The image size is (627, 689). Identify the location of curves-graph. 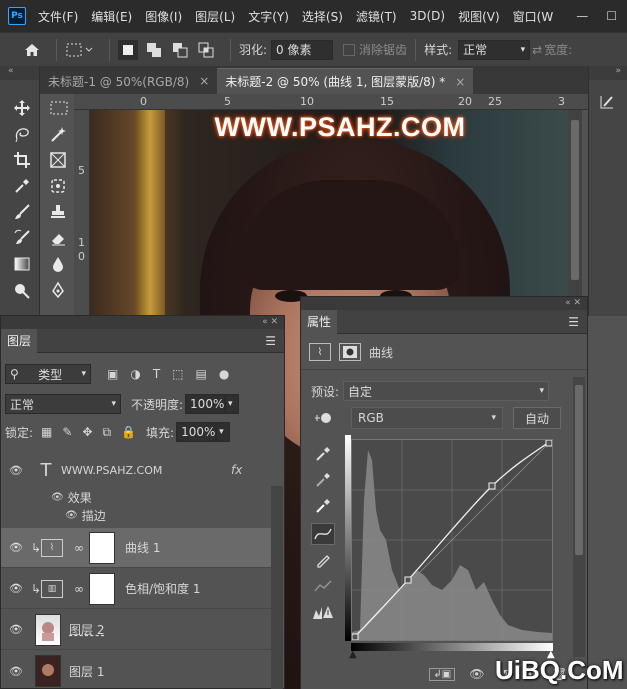
(452, 540).